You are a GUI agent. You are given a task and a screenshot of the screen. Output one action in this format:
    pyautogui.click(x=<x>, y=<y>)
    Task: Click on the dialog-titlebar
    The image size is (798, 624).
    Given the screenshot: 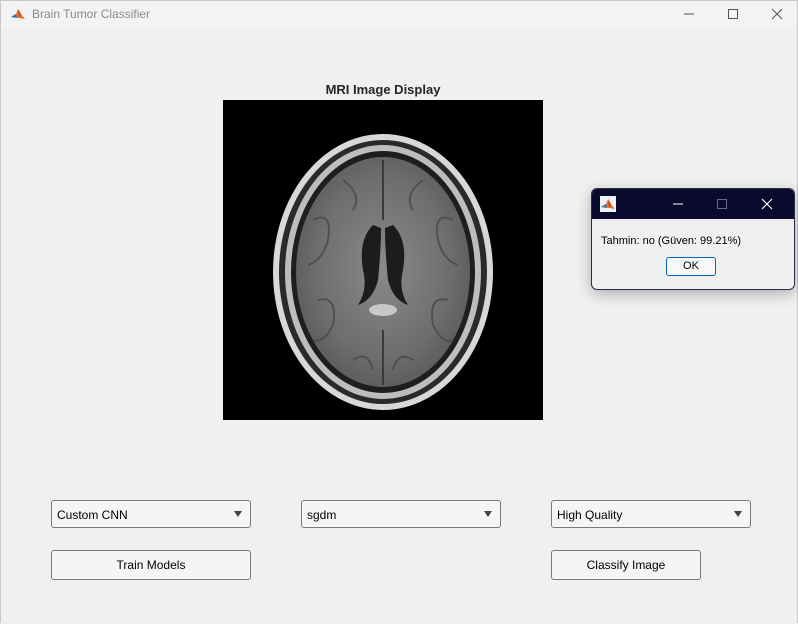 What is the action you would take?
    pyautogui.click(x=693, y=204)
    